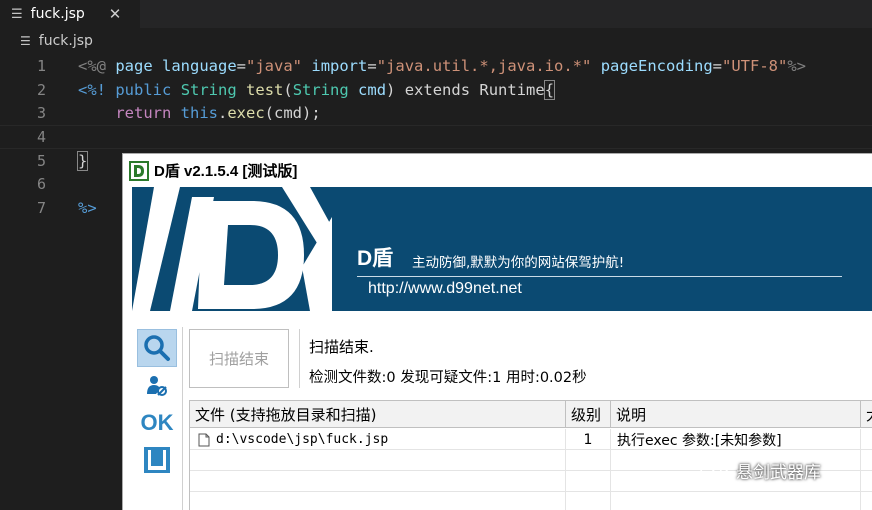  What do you see at coordinates (436, 114) in the screenshot?
I see `code-line: 3 return this.exec(cmd);` at bounding box center [436, 114].